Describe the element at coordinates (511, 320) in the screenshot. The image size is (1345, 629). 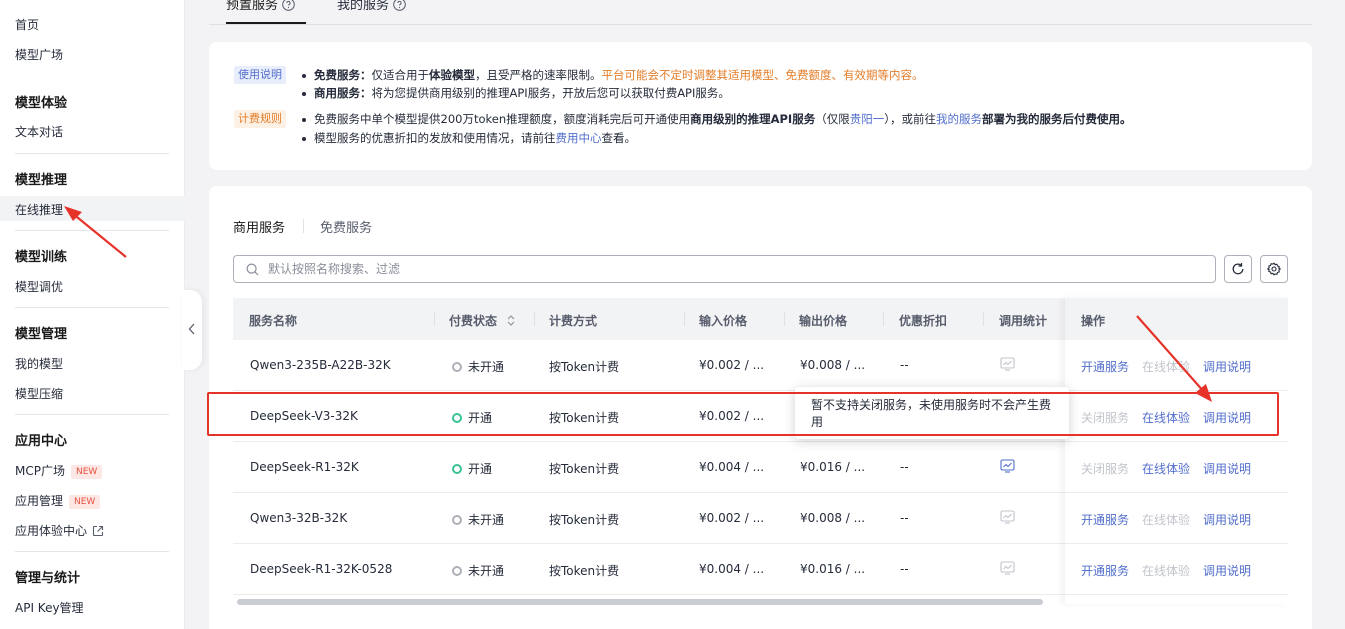
I see `sort-icon` at that location.